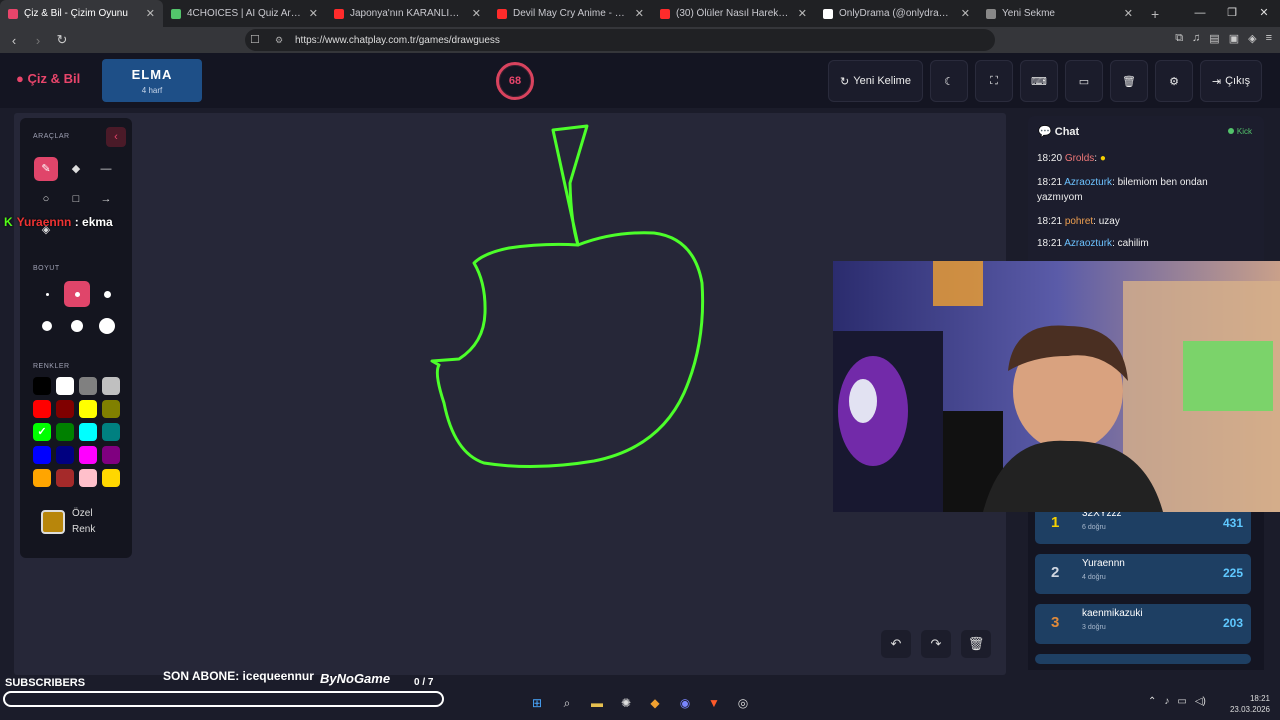 This screenshot has height=720, width=1280. I want to click on chevron-up-icon: ⌃, so click(1152, 701).